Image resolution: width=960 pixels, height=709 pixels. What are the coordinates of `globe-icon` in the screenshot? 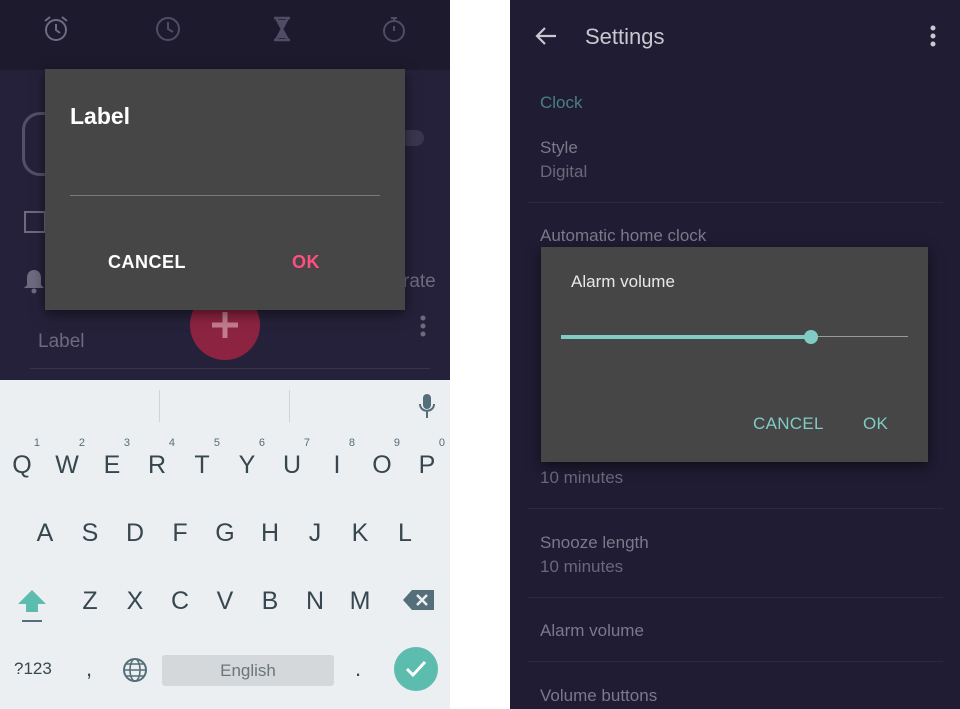 It's located at (135, 670).